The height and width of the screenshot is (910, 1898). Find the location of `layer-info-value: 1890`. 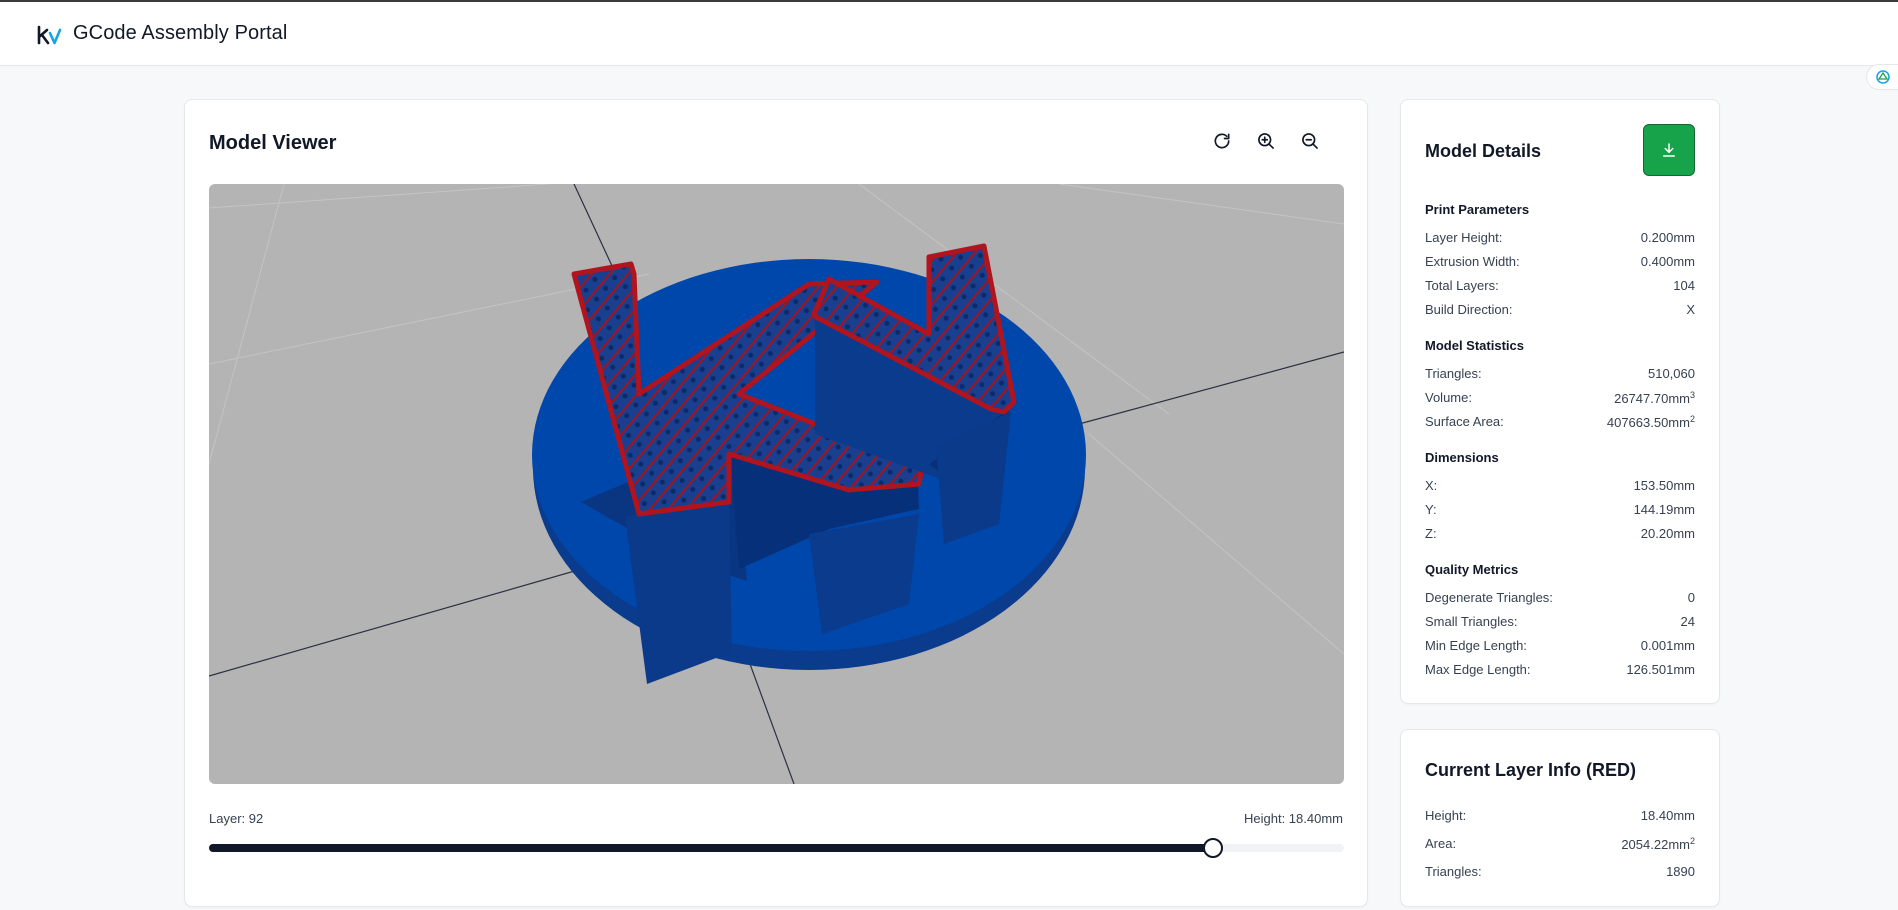

layer-info-value: 1890 is located at coordinates (1680, 871).